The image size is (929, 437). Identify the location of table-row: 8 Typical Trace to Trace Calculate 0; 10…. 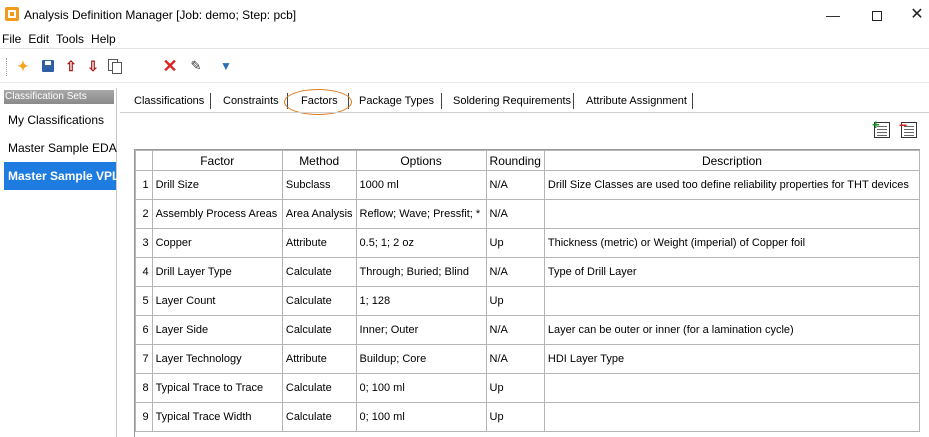
(528, 388).